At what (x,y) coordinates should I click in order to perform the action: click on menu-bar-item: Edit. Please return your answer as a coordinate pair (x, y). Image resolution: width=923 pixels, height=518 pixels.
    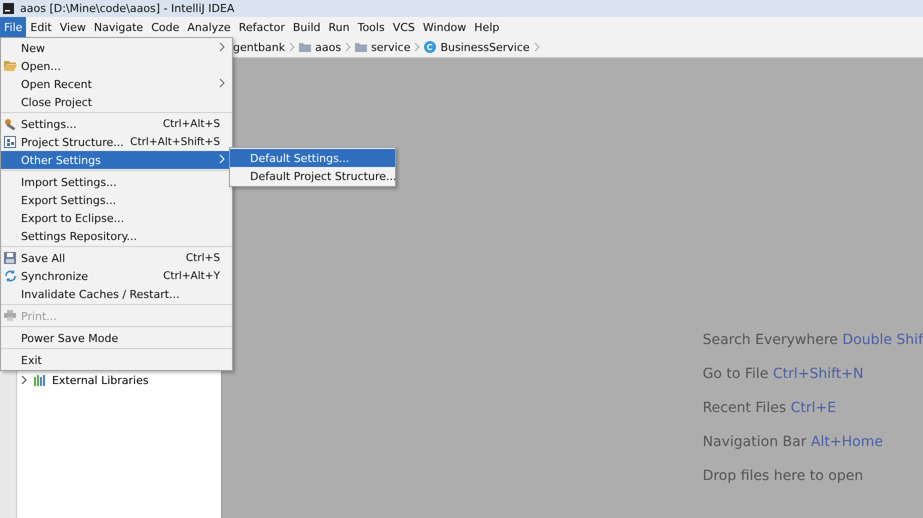
    Looking at the image, I should click on (41, 27).